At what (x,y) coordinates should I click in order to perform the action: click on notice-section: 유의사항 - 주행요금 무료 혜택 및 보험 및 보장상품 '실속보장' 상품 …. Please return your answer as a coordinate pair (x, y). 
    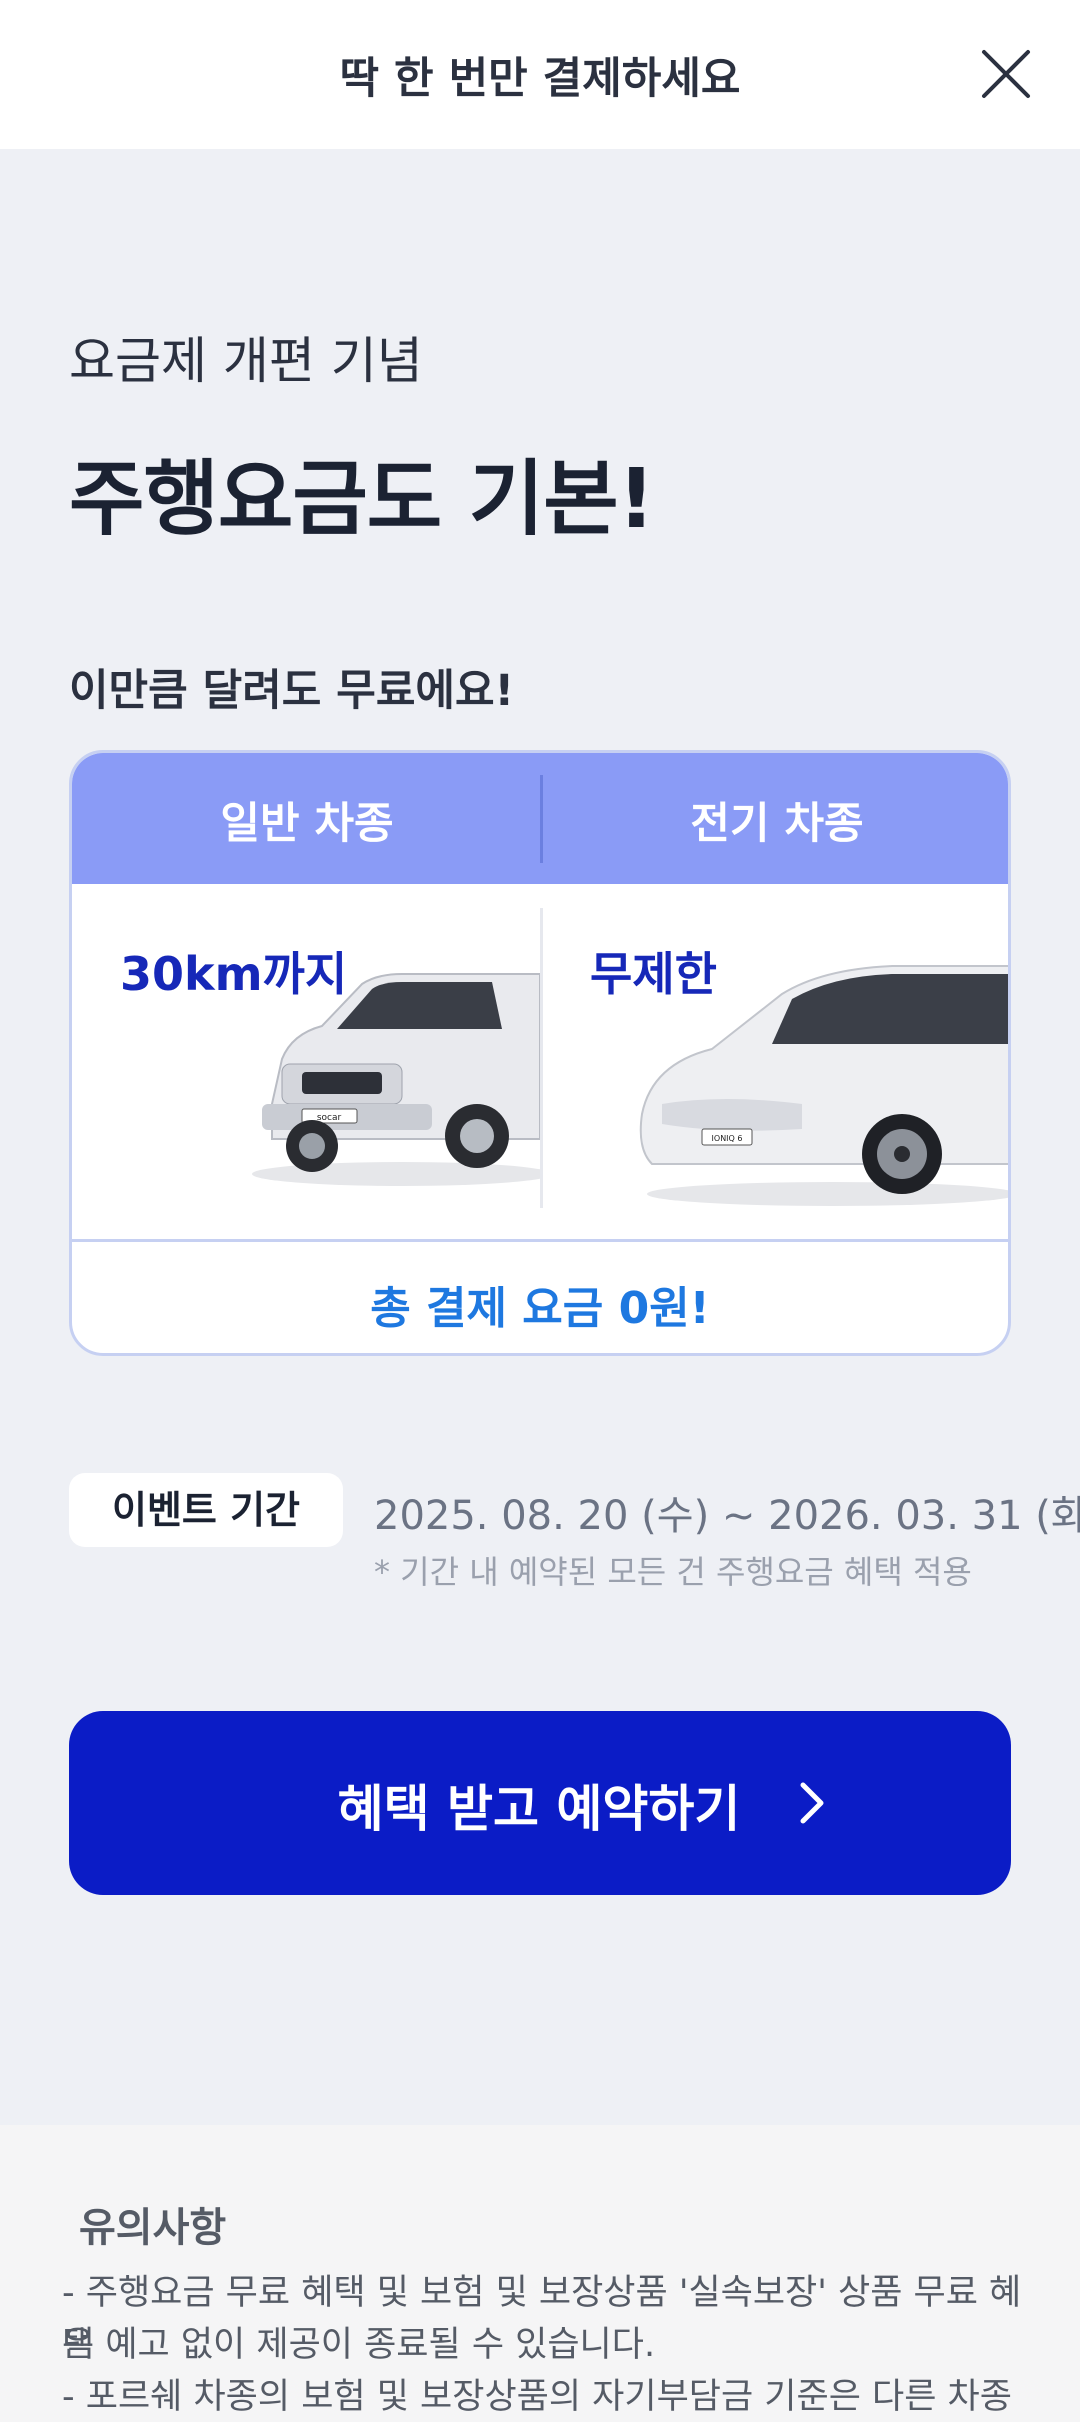
    Looking at the image, I should click on (540, 2273).